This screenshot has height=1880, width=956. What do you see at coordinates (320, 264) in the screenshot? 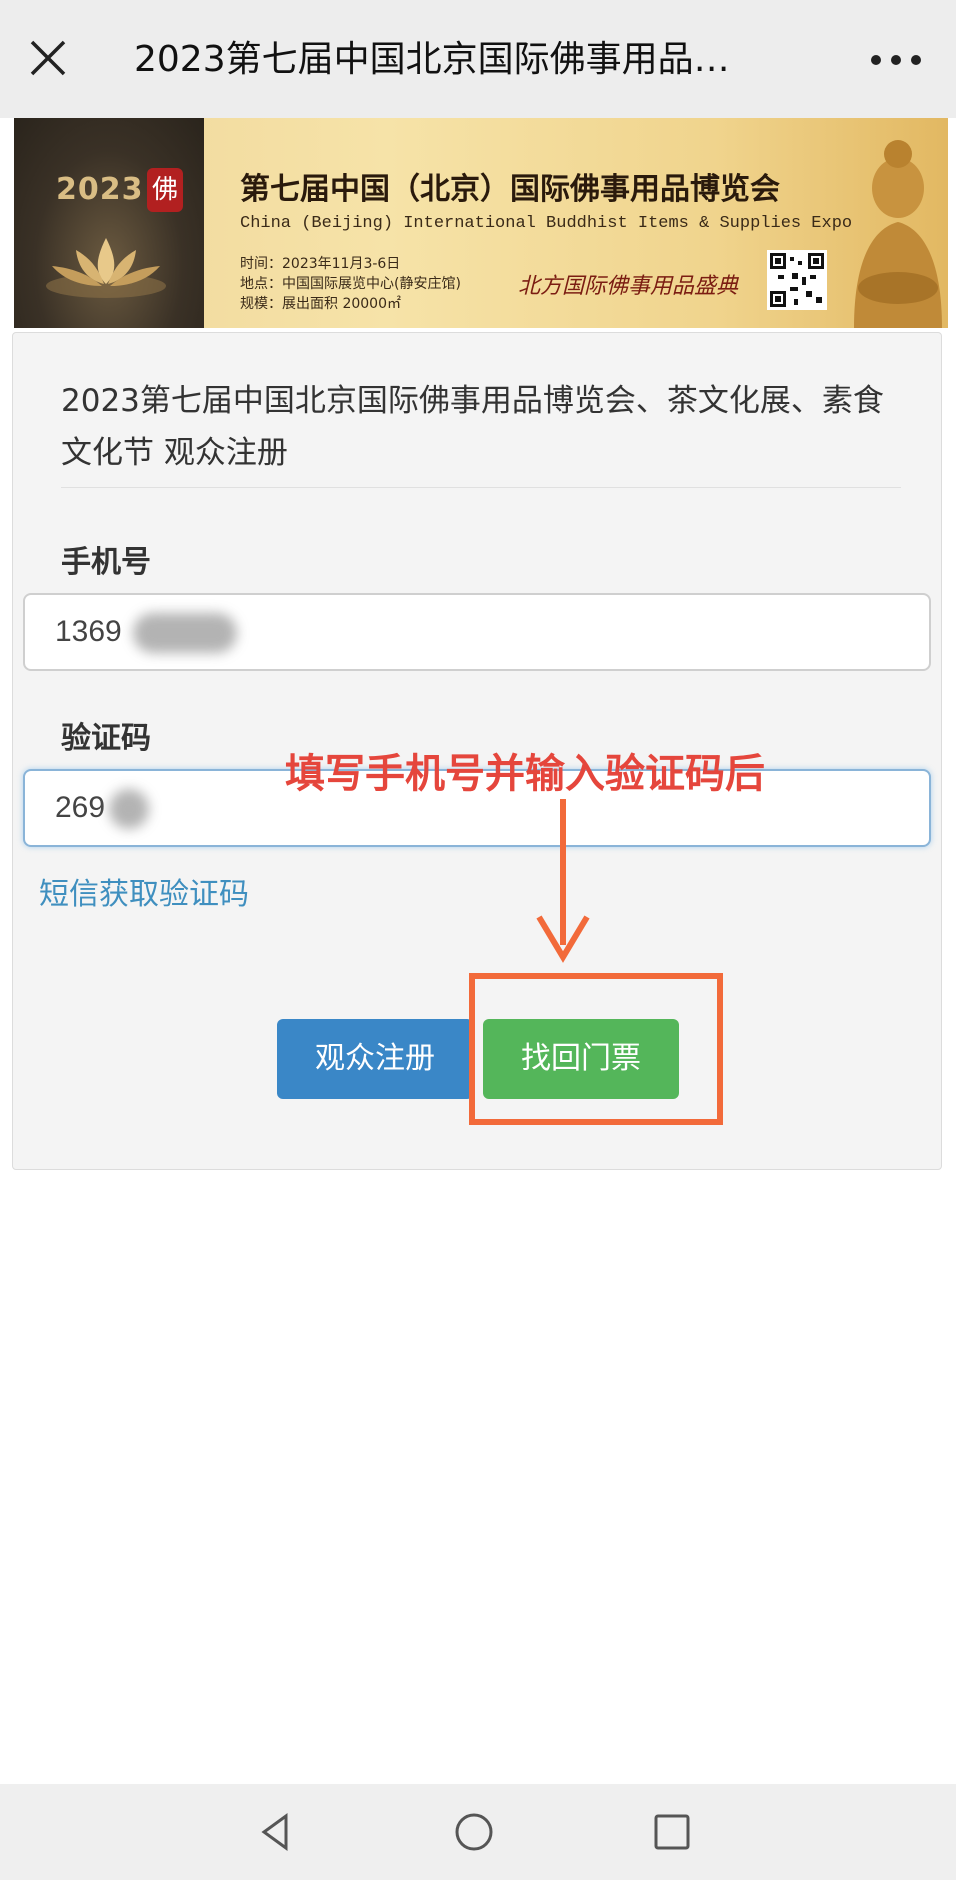
I see `banner-time: 时间：2023年11月3-6日` at bounding box center [320, 264].